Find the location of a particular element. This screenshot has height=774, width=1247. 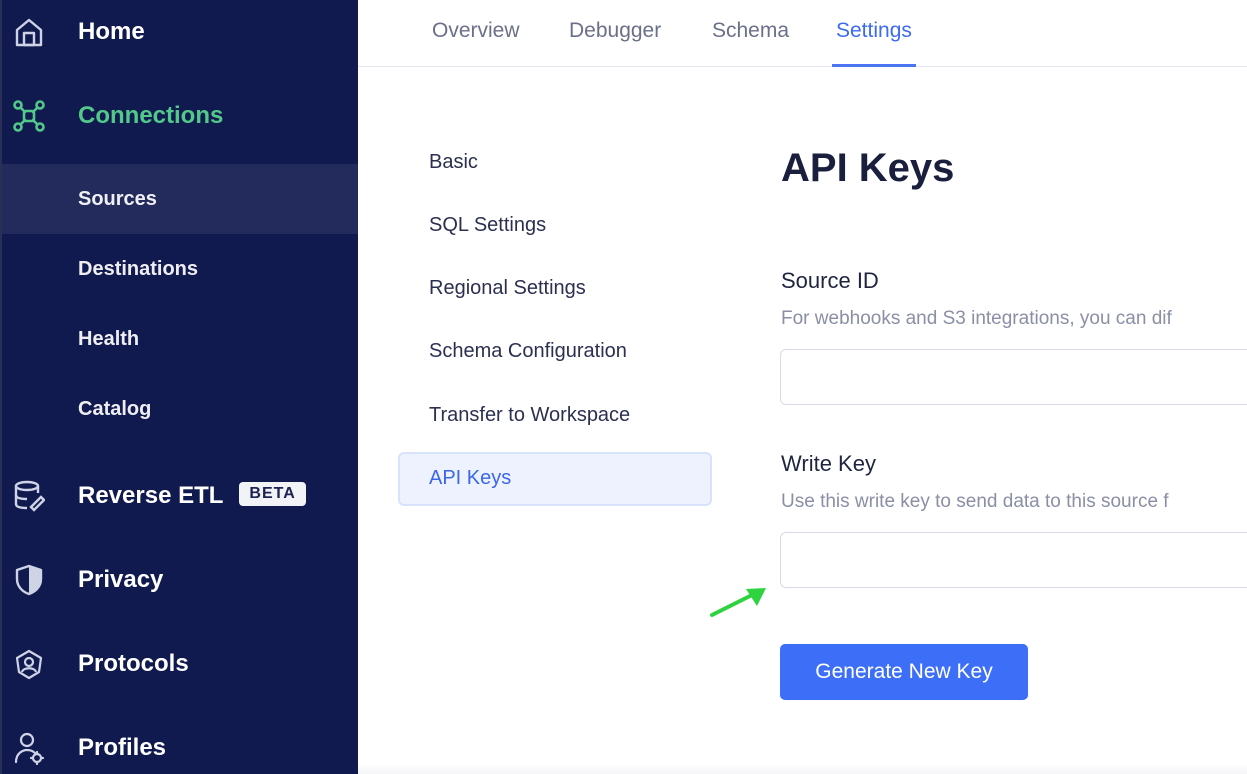

sidebar-subitem-sources: Sources is located at coordinates (180, 199).